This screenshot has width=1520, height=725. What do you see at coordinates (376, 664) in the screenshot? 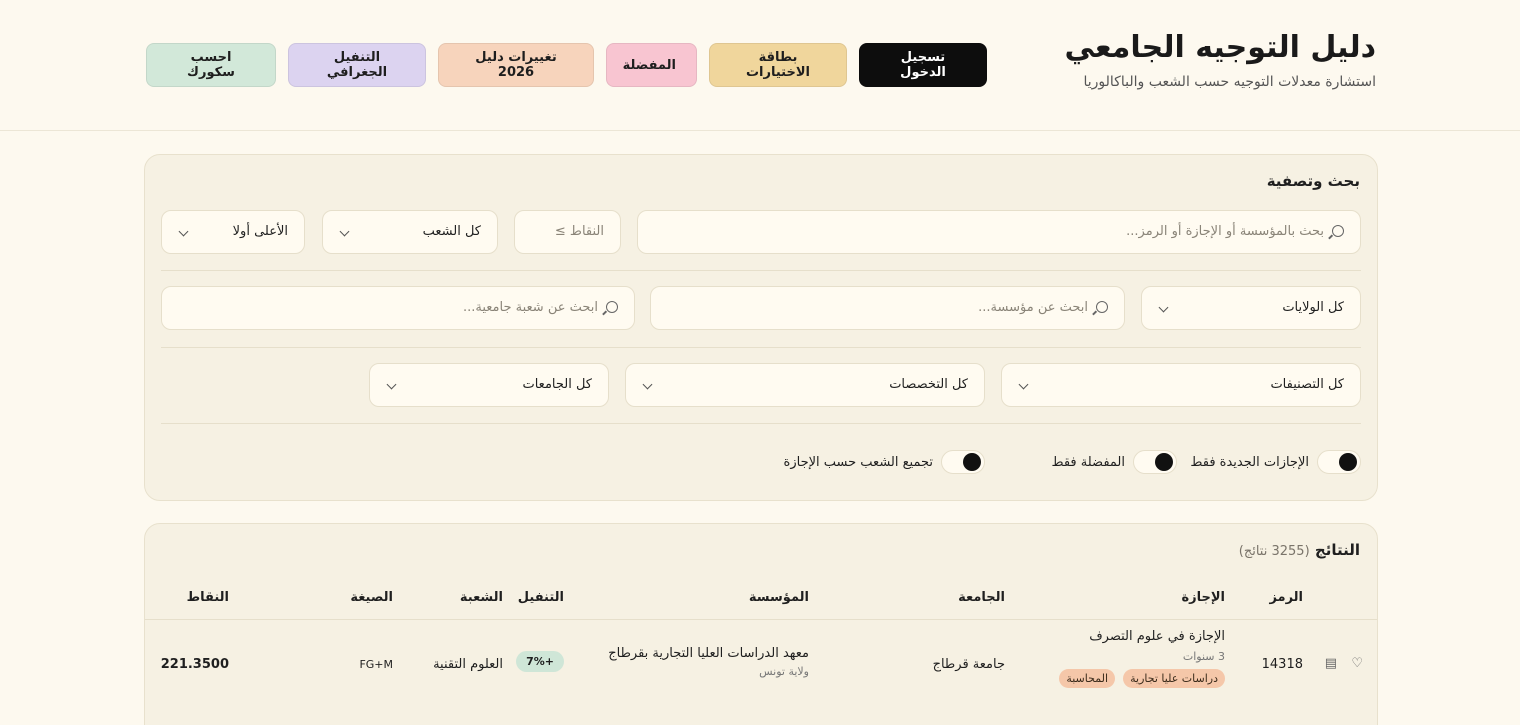
I see `row-formula: FG+M` at bounding box center [376, 664].